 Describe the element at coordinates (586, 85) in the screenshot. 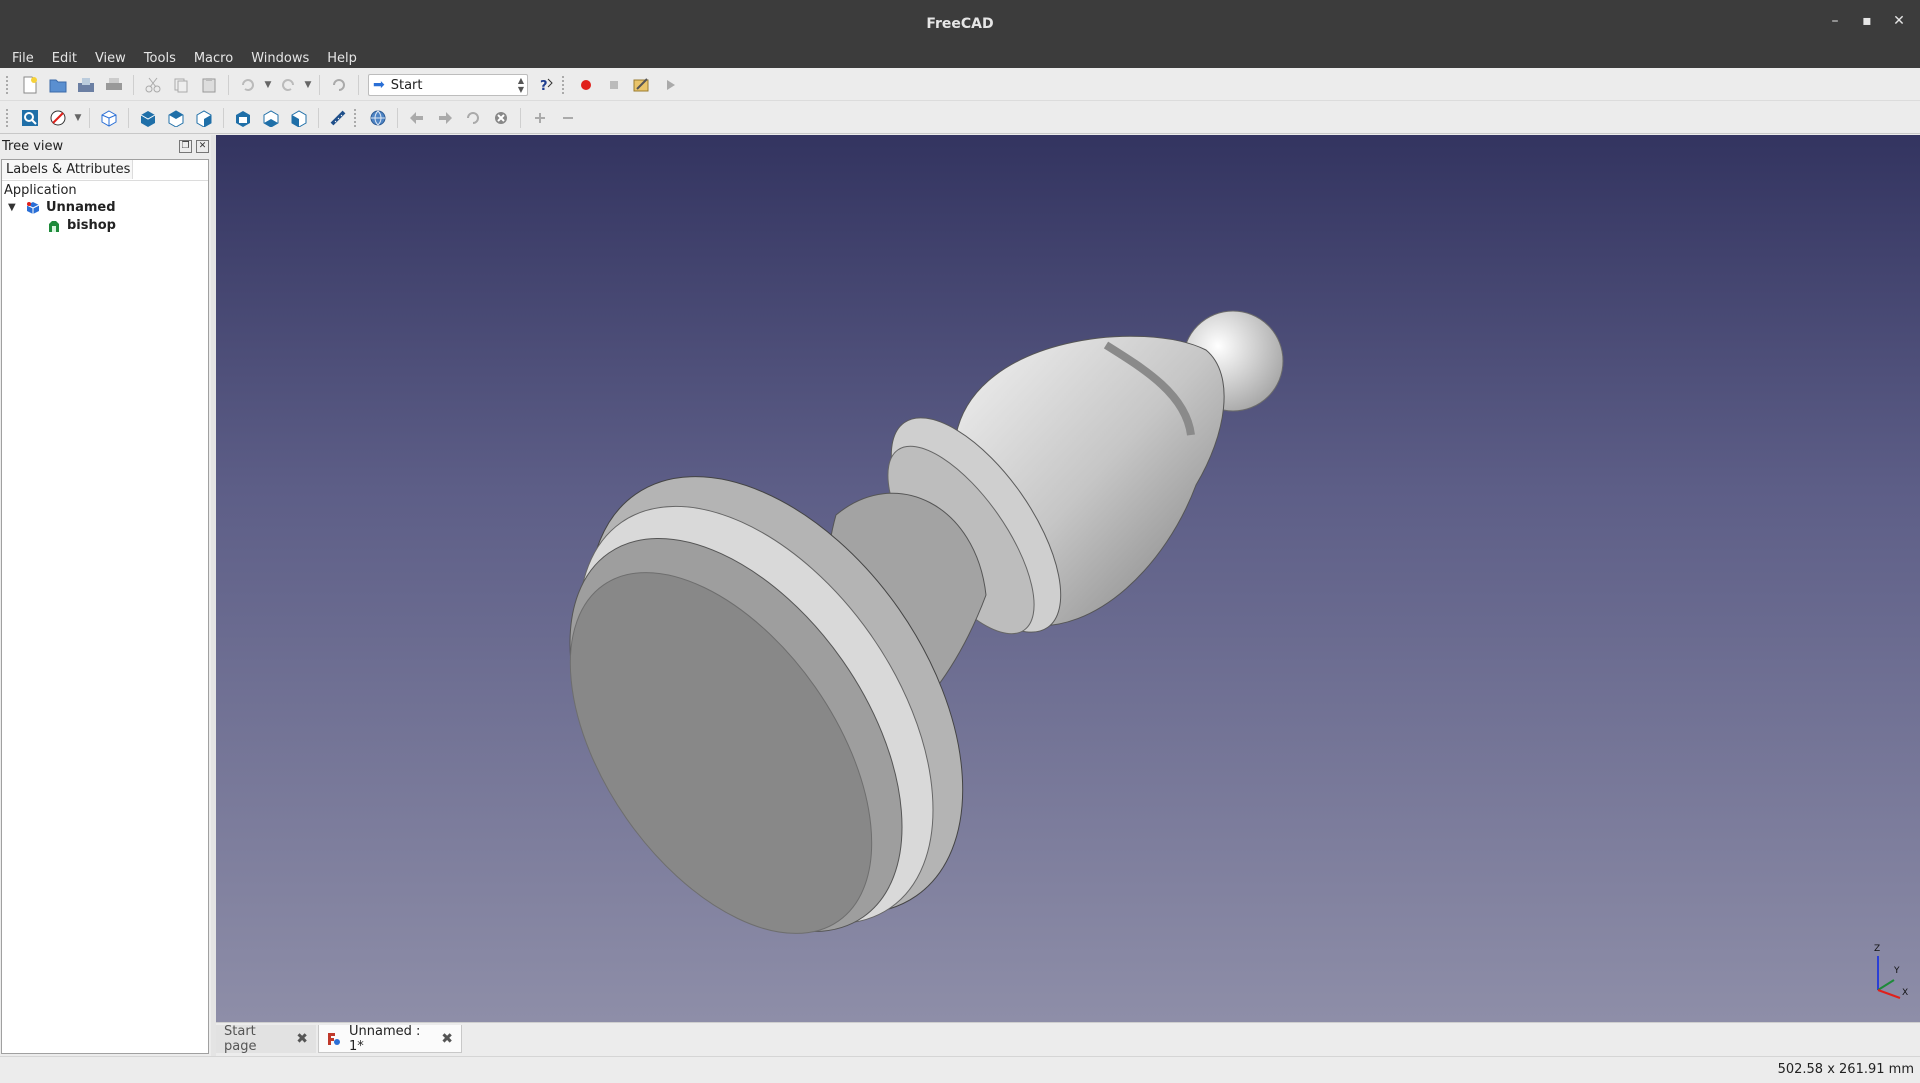

I see `record-macro-icon` at that location.